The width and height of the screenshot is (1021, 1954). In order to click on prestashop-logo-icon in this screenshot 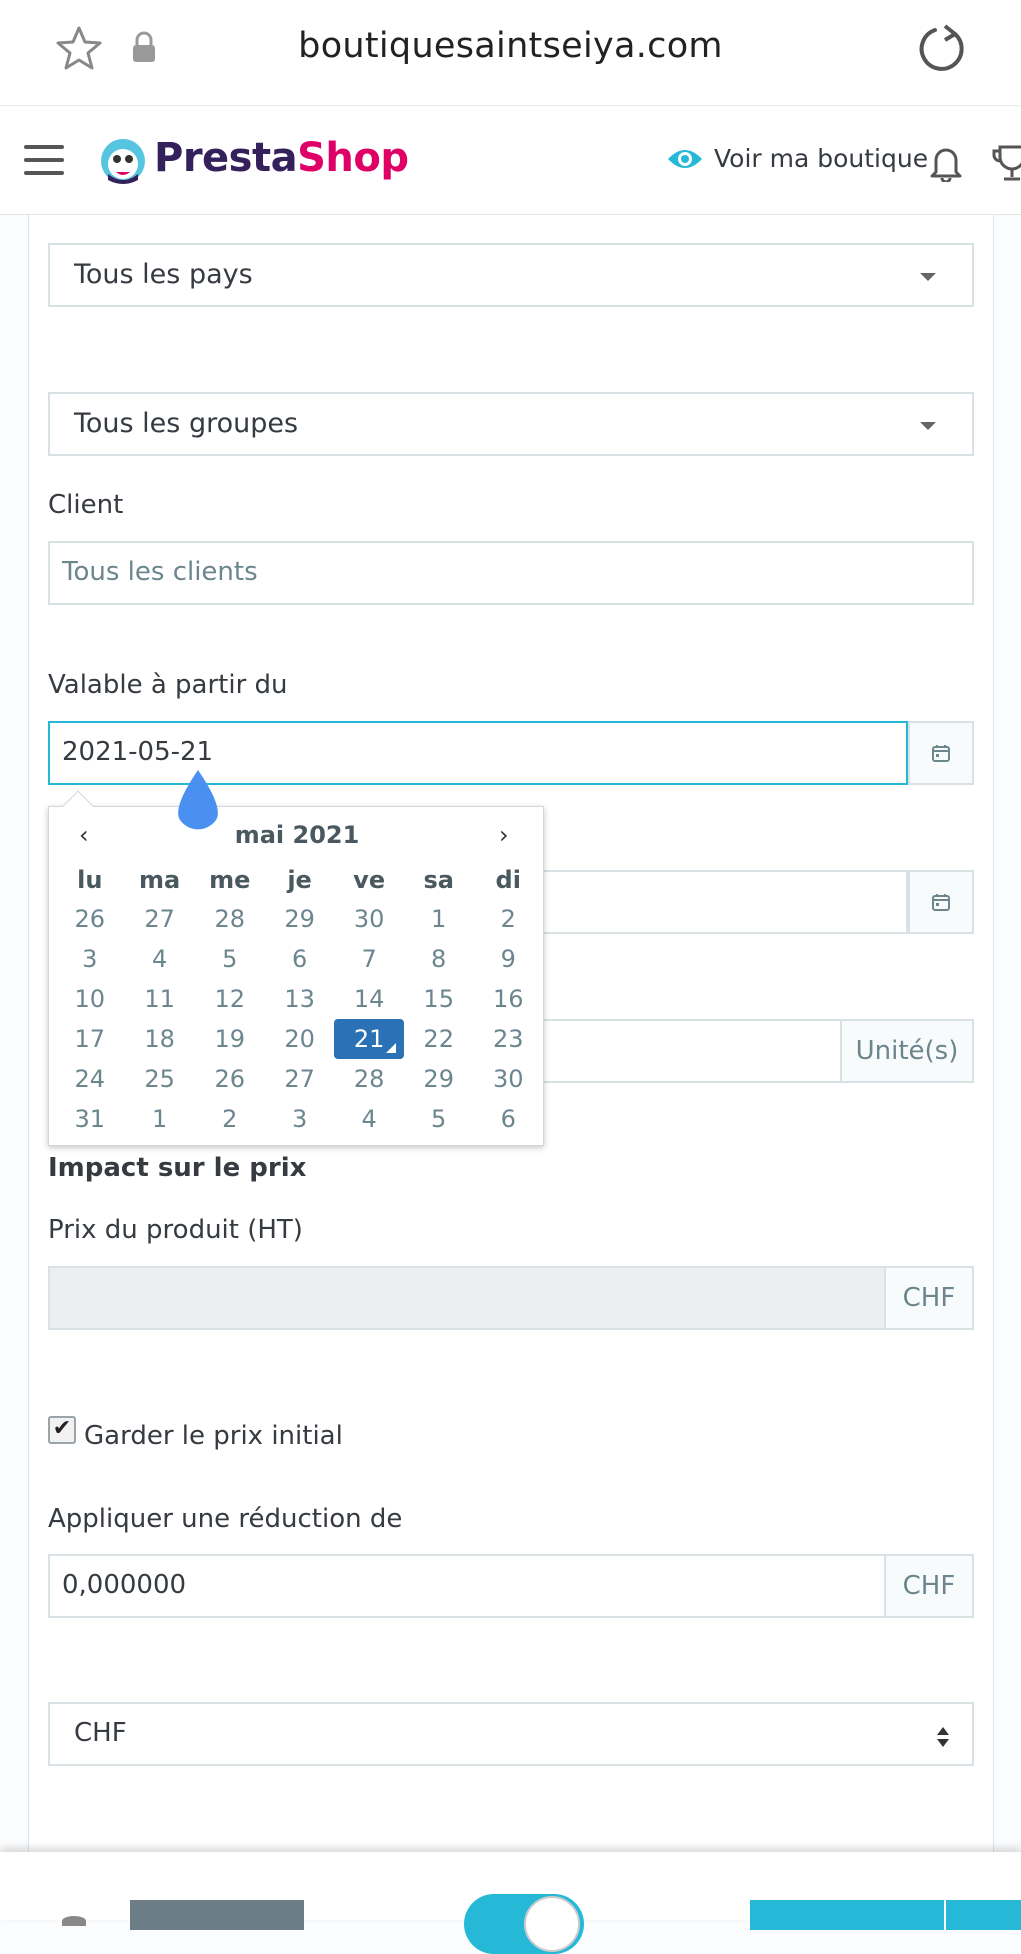, I will do `click(123, 161)`.